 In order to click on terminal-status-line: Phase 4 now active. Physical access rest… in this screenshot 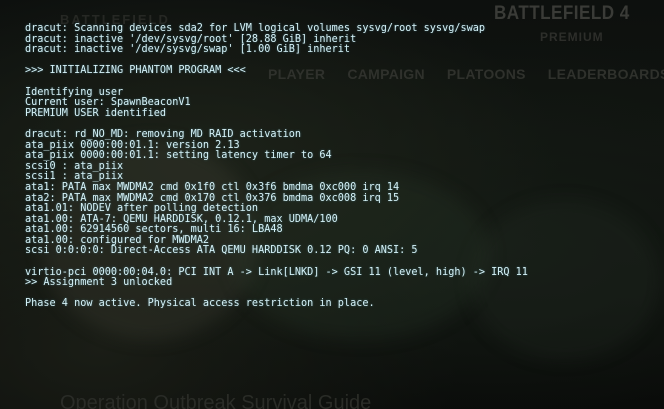, I will do `click(200, 304)`.